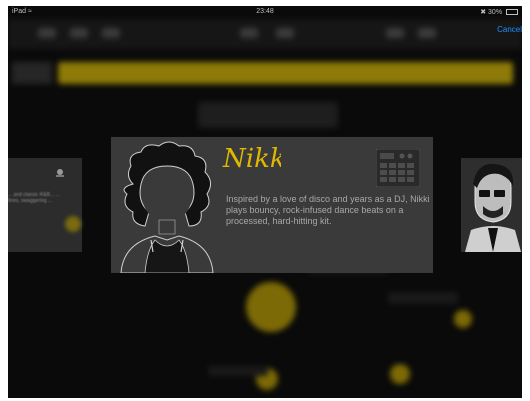  I want to click on battery-percent: 30%, so click(495, 12).